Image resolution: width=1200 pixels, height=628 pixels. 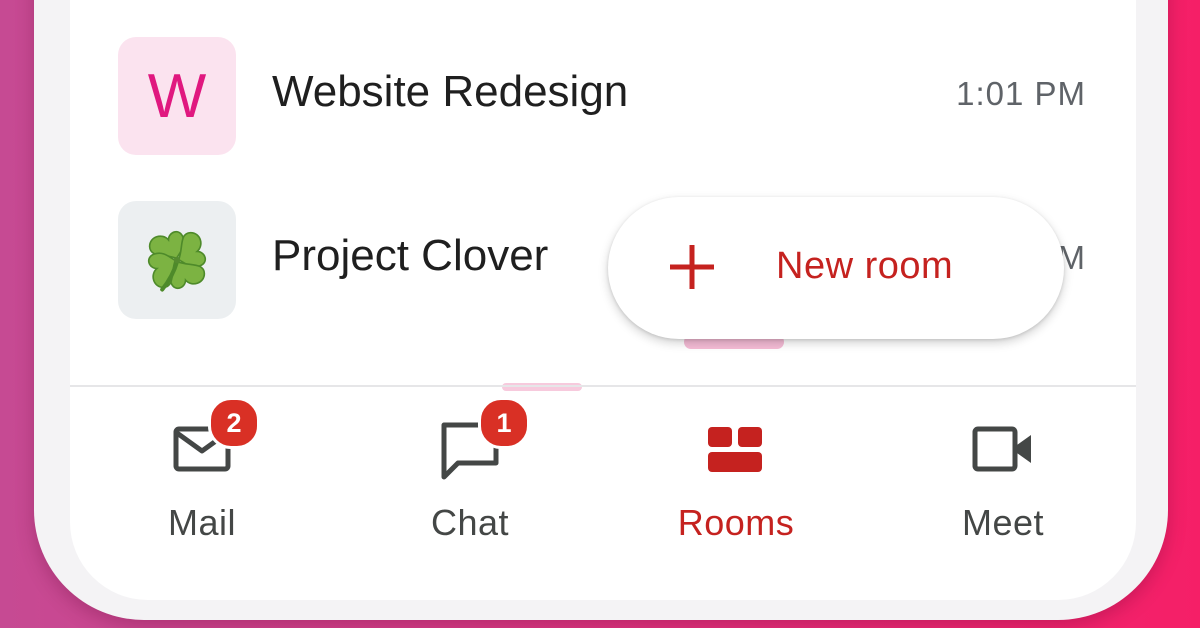 What do you see at coordinates (1003, 490) in the screenshot?
I see `nav-tab-meet: Meet` at bounding box center [1003, 490].